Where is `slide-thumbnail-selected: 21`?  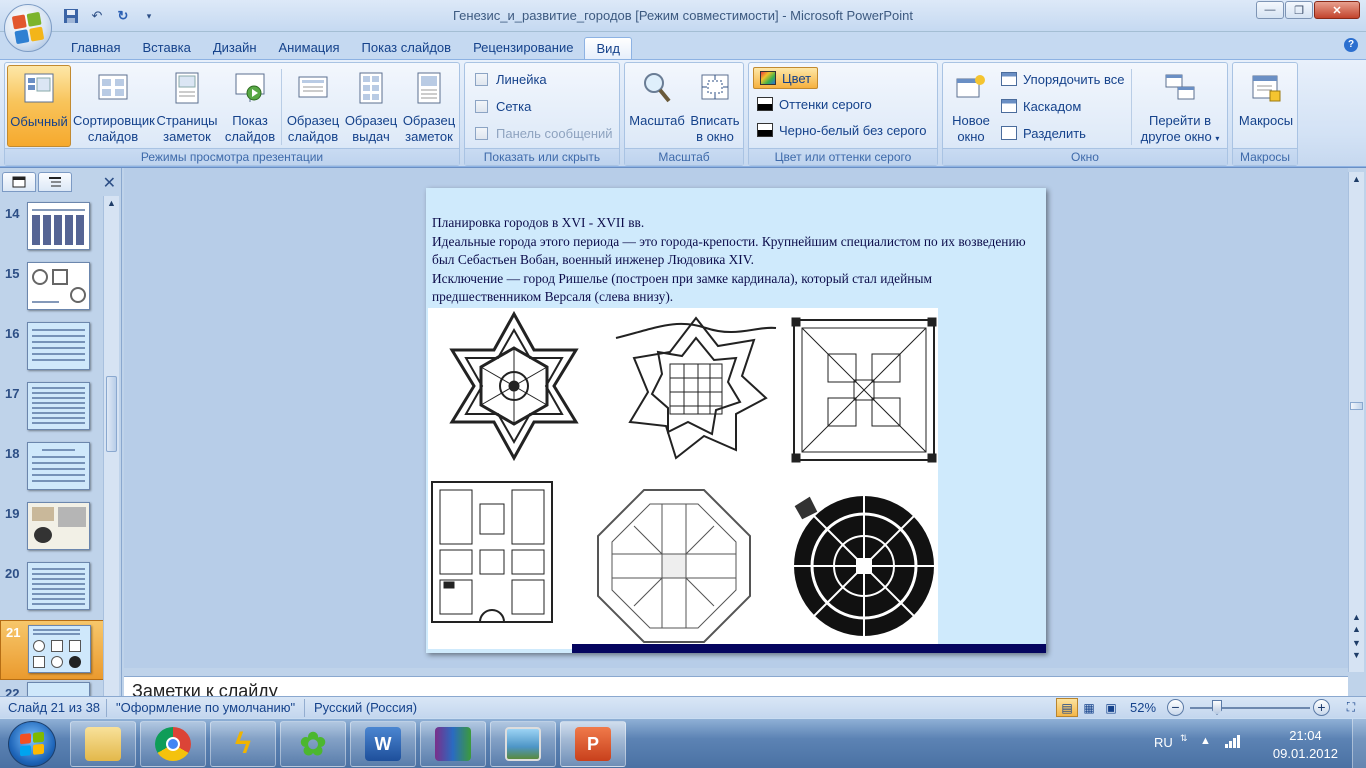 slide-thumbnail-selected: 21 is located at coordinates (52, 650).